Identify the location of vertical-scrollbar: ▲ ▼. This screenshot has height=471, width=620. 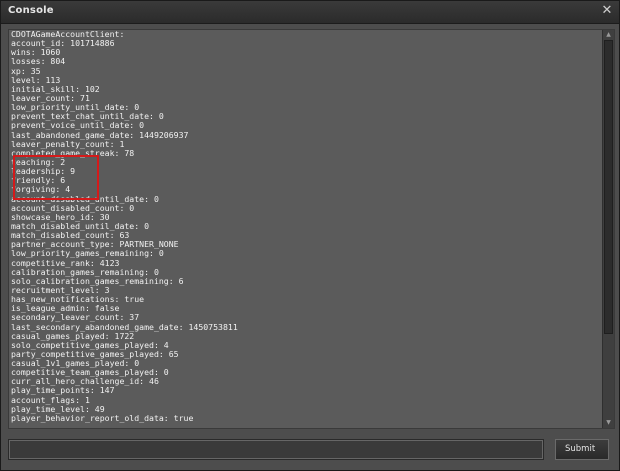
(608, 229).